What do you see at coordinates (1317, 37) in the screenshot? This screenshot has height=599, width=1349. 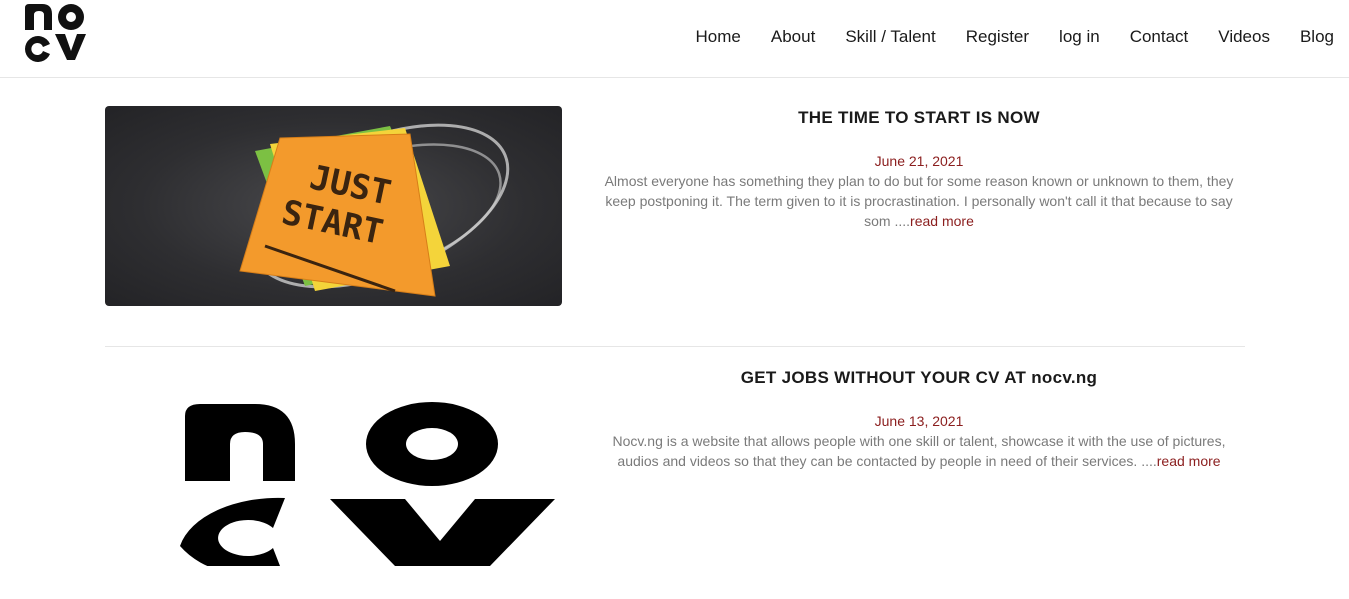 I see `nav-blog: Blog` at bounding box center [1317, 37].